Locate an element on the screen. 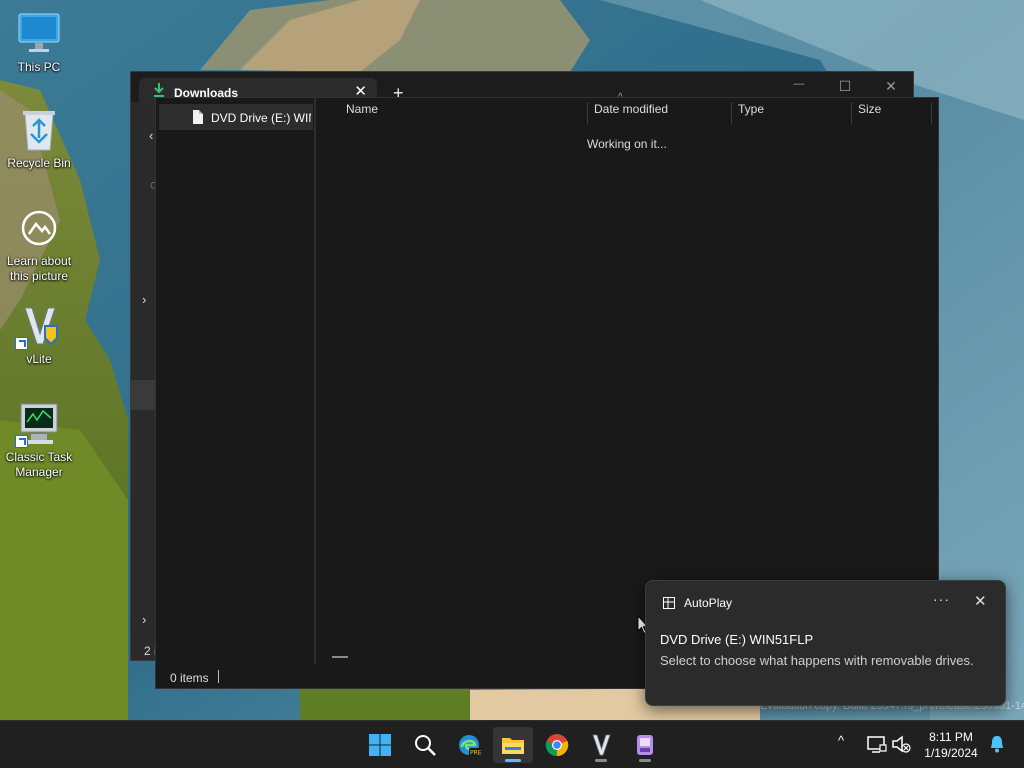  monitor-icon is located at coordinates (39, 34).